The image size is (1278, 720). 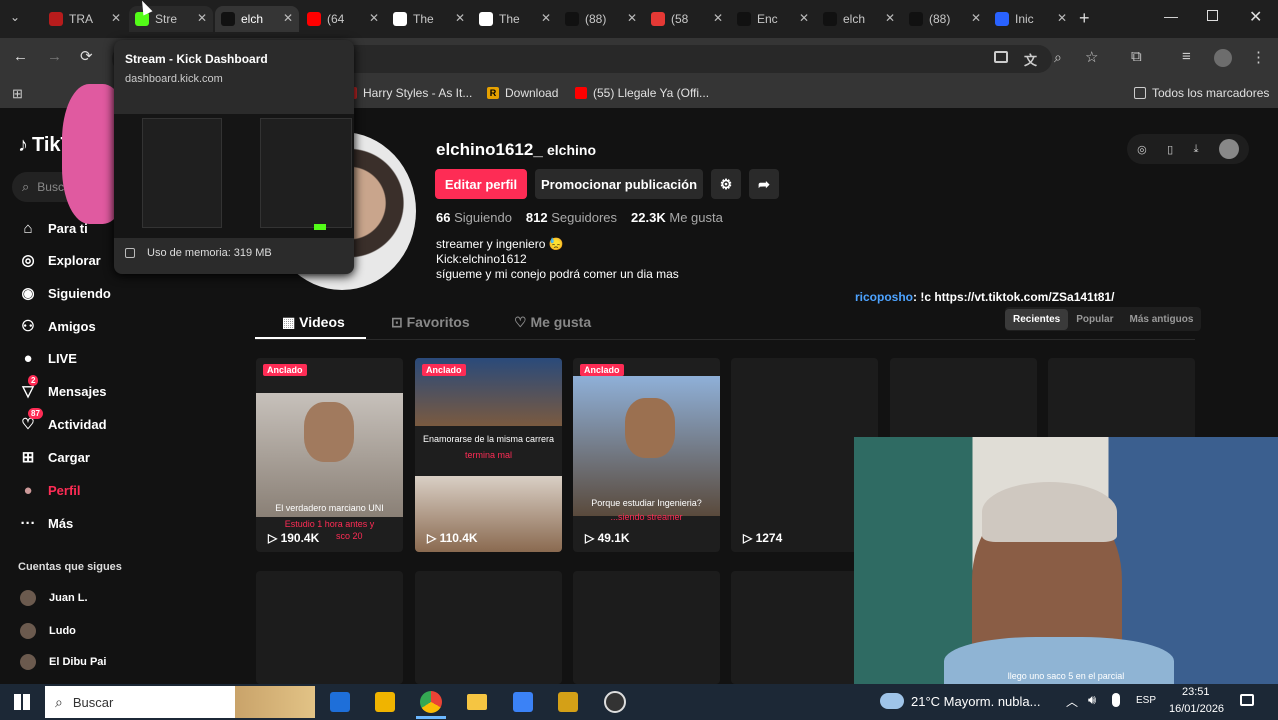 I want to click on menu-icon: ⋮, so click(x=1258, y=57).